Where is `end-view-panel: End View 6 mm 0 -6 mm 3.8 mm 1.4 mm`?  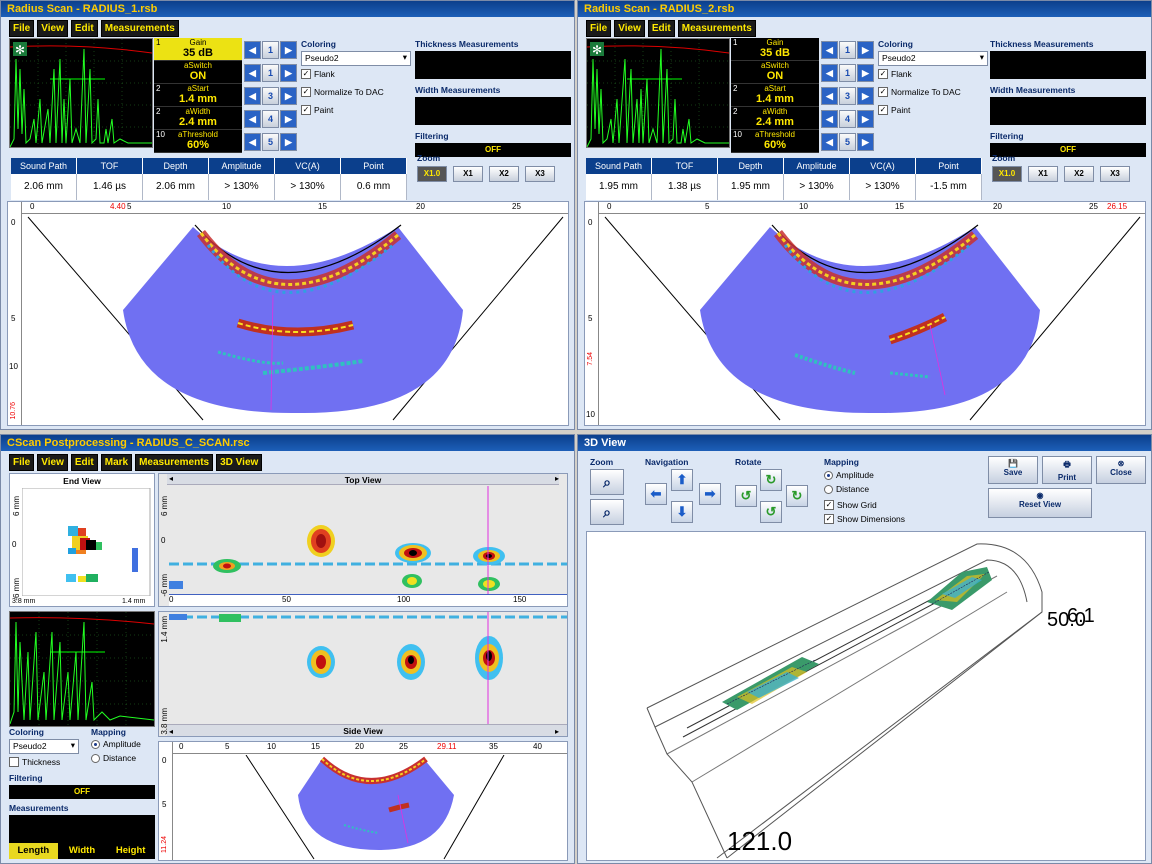
end-view-panel: End View 6 mm 0 -6 mm 3.8 mm 1.4 mm is located at coordinates (82, 540).